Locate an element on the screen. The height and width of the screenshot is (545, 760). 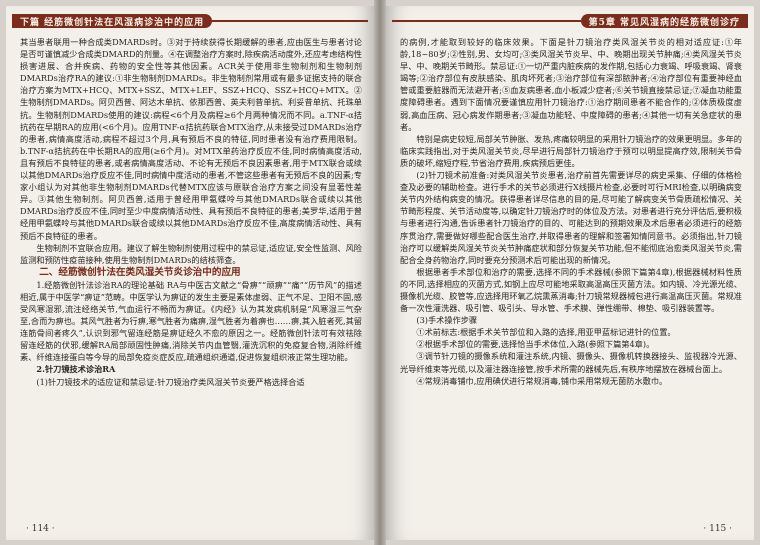
left-subheading: 2.针刀镜技术诊治RA is located at coordinates (76, 369).